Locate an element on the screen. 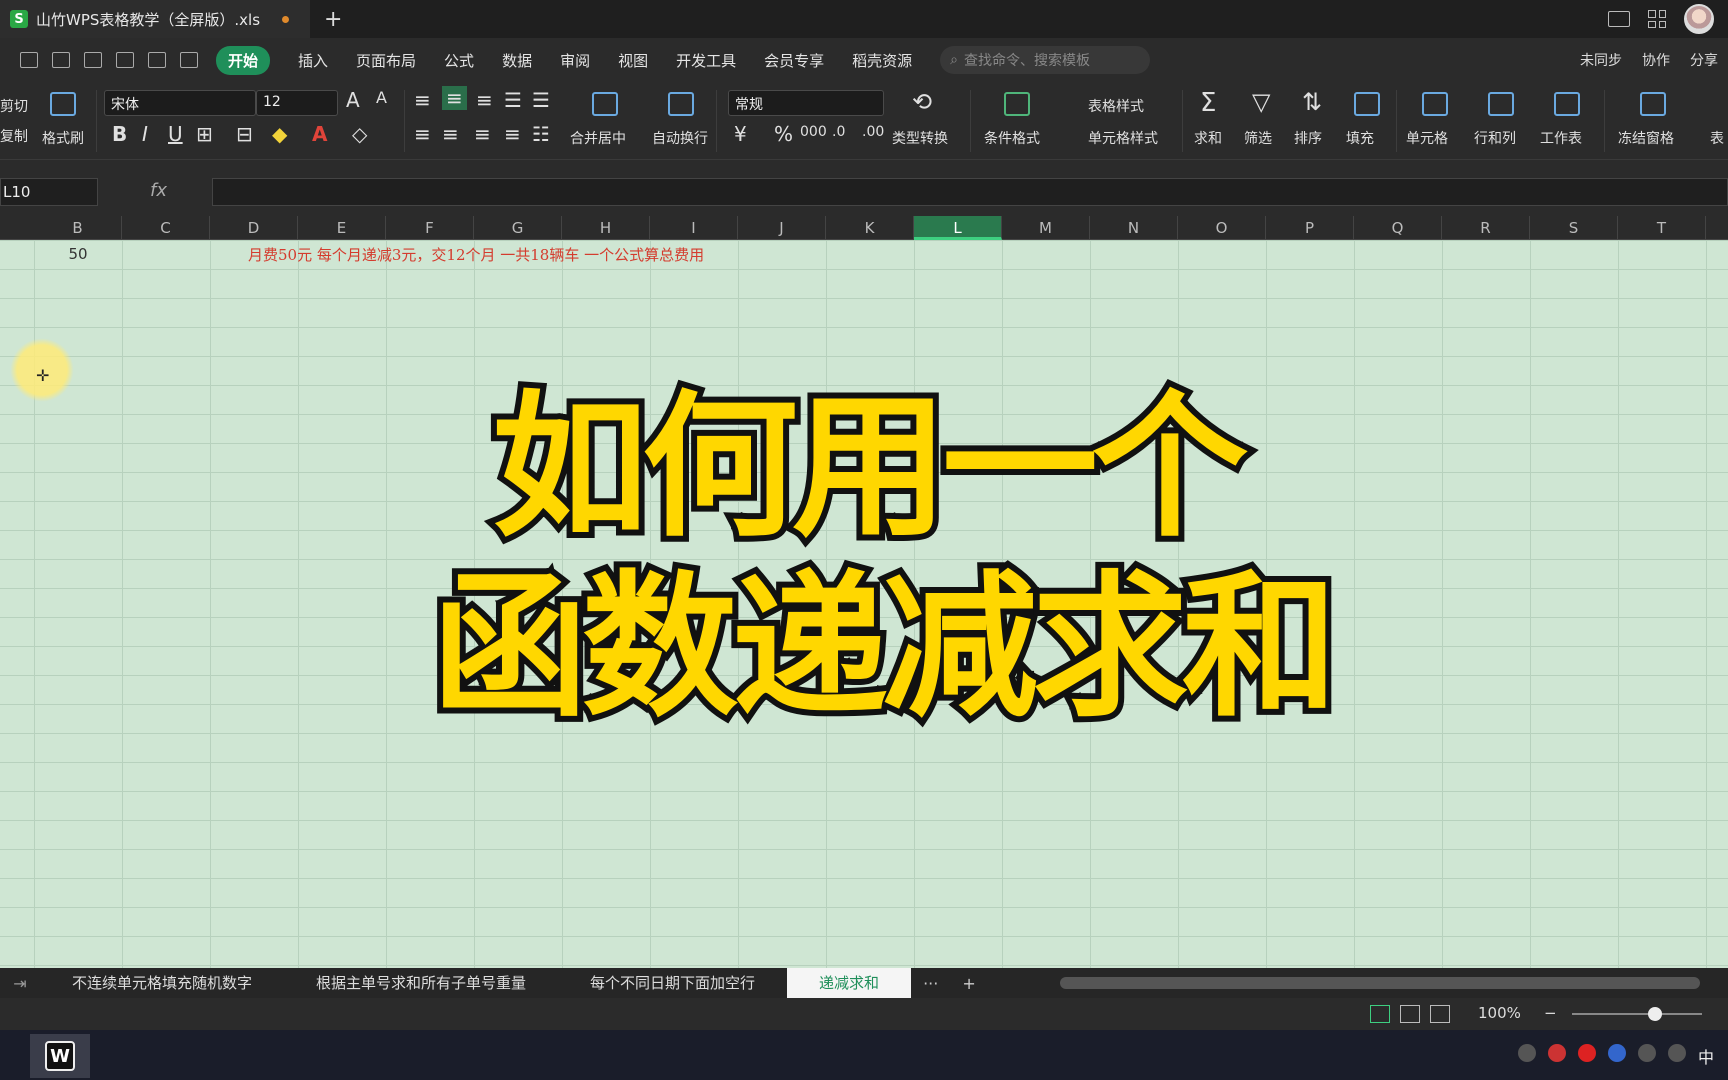  export-icon is located at coordinates (61, 60).